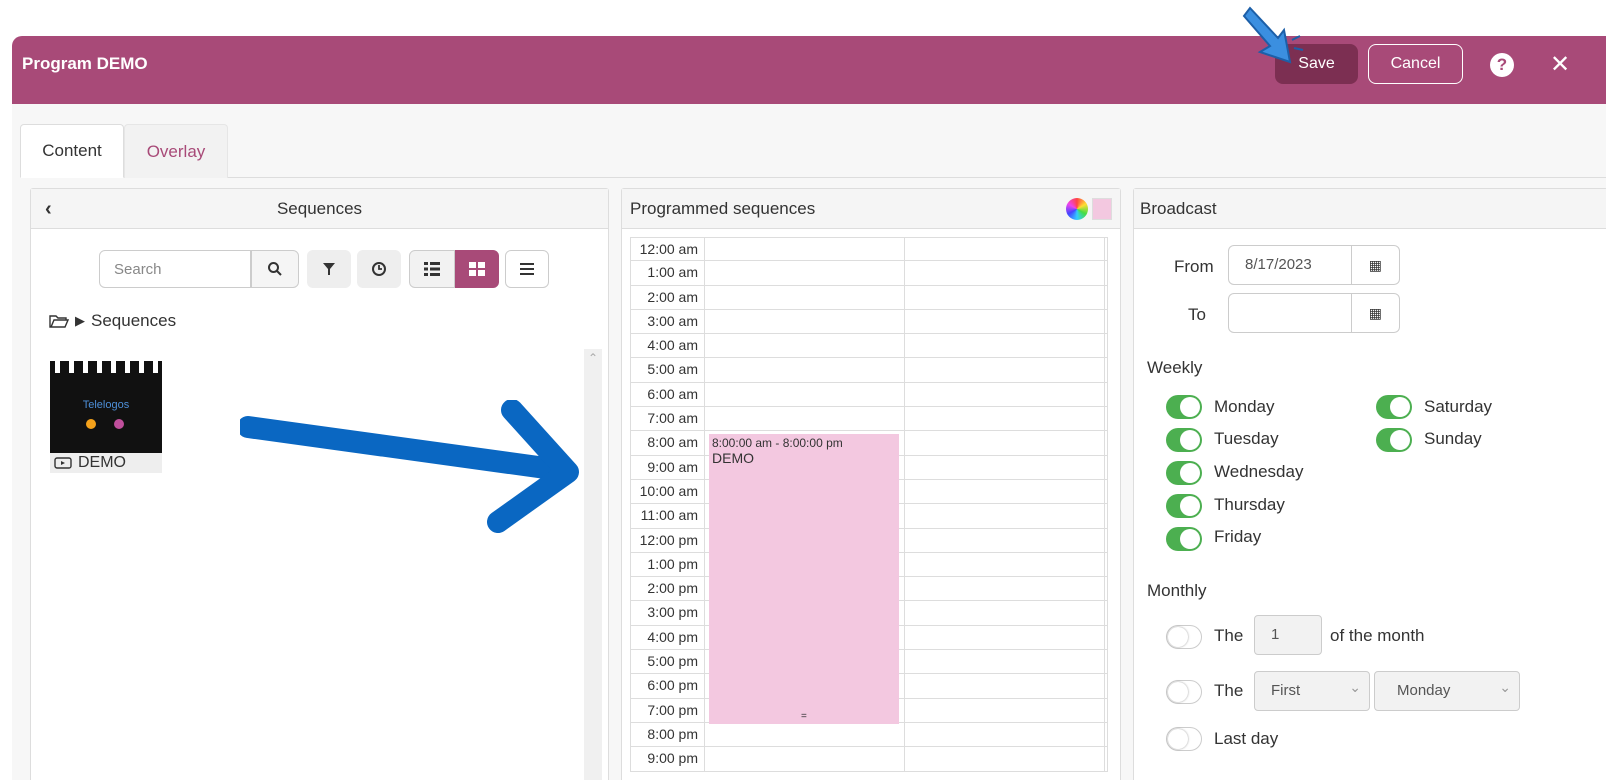  I want to click on sequence-thumbnail: Telelogos DEMO, so click(106, 417).